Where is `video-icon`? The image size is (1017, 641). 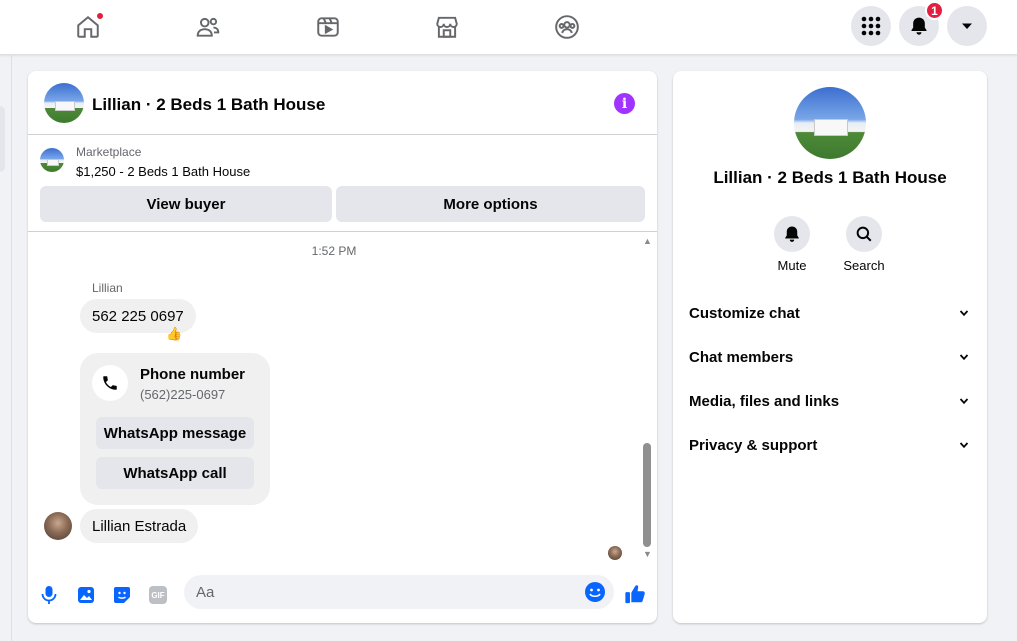
video-icon is located at coordinates (328, 27).